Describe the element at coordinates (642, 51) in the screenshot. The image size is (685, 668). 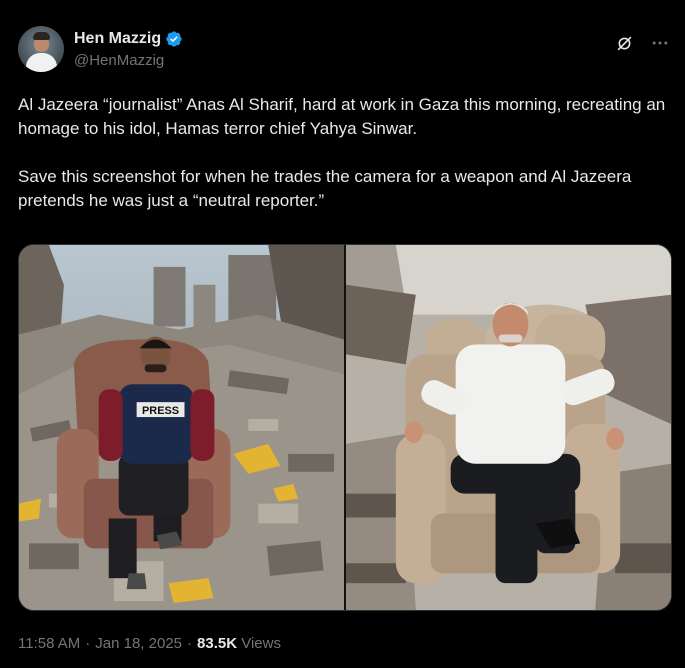
I see `header-actions` at that location.